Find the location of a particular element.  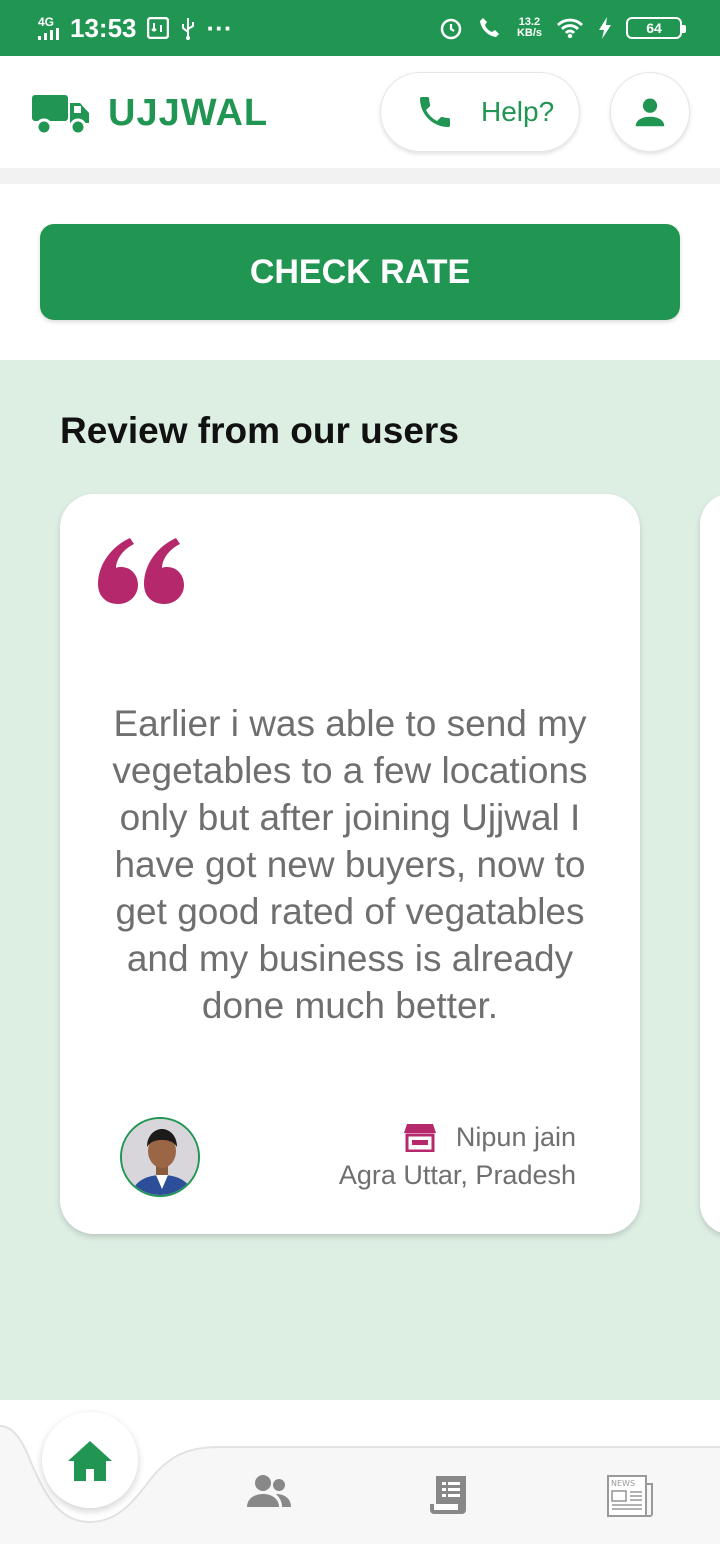

home-icon is located at coordinates (90, 1461).